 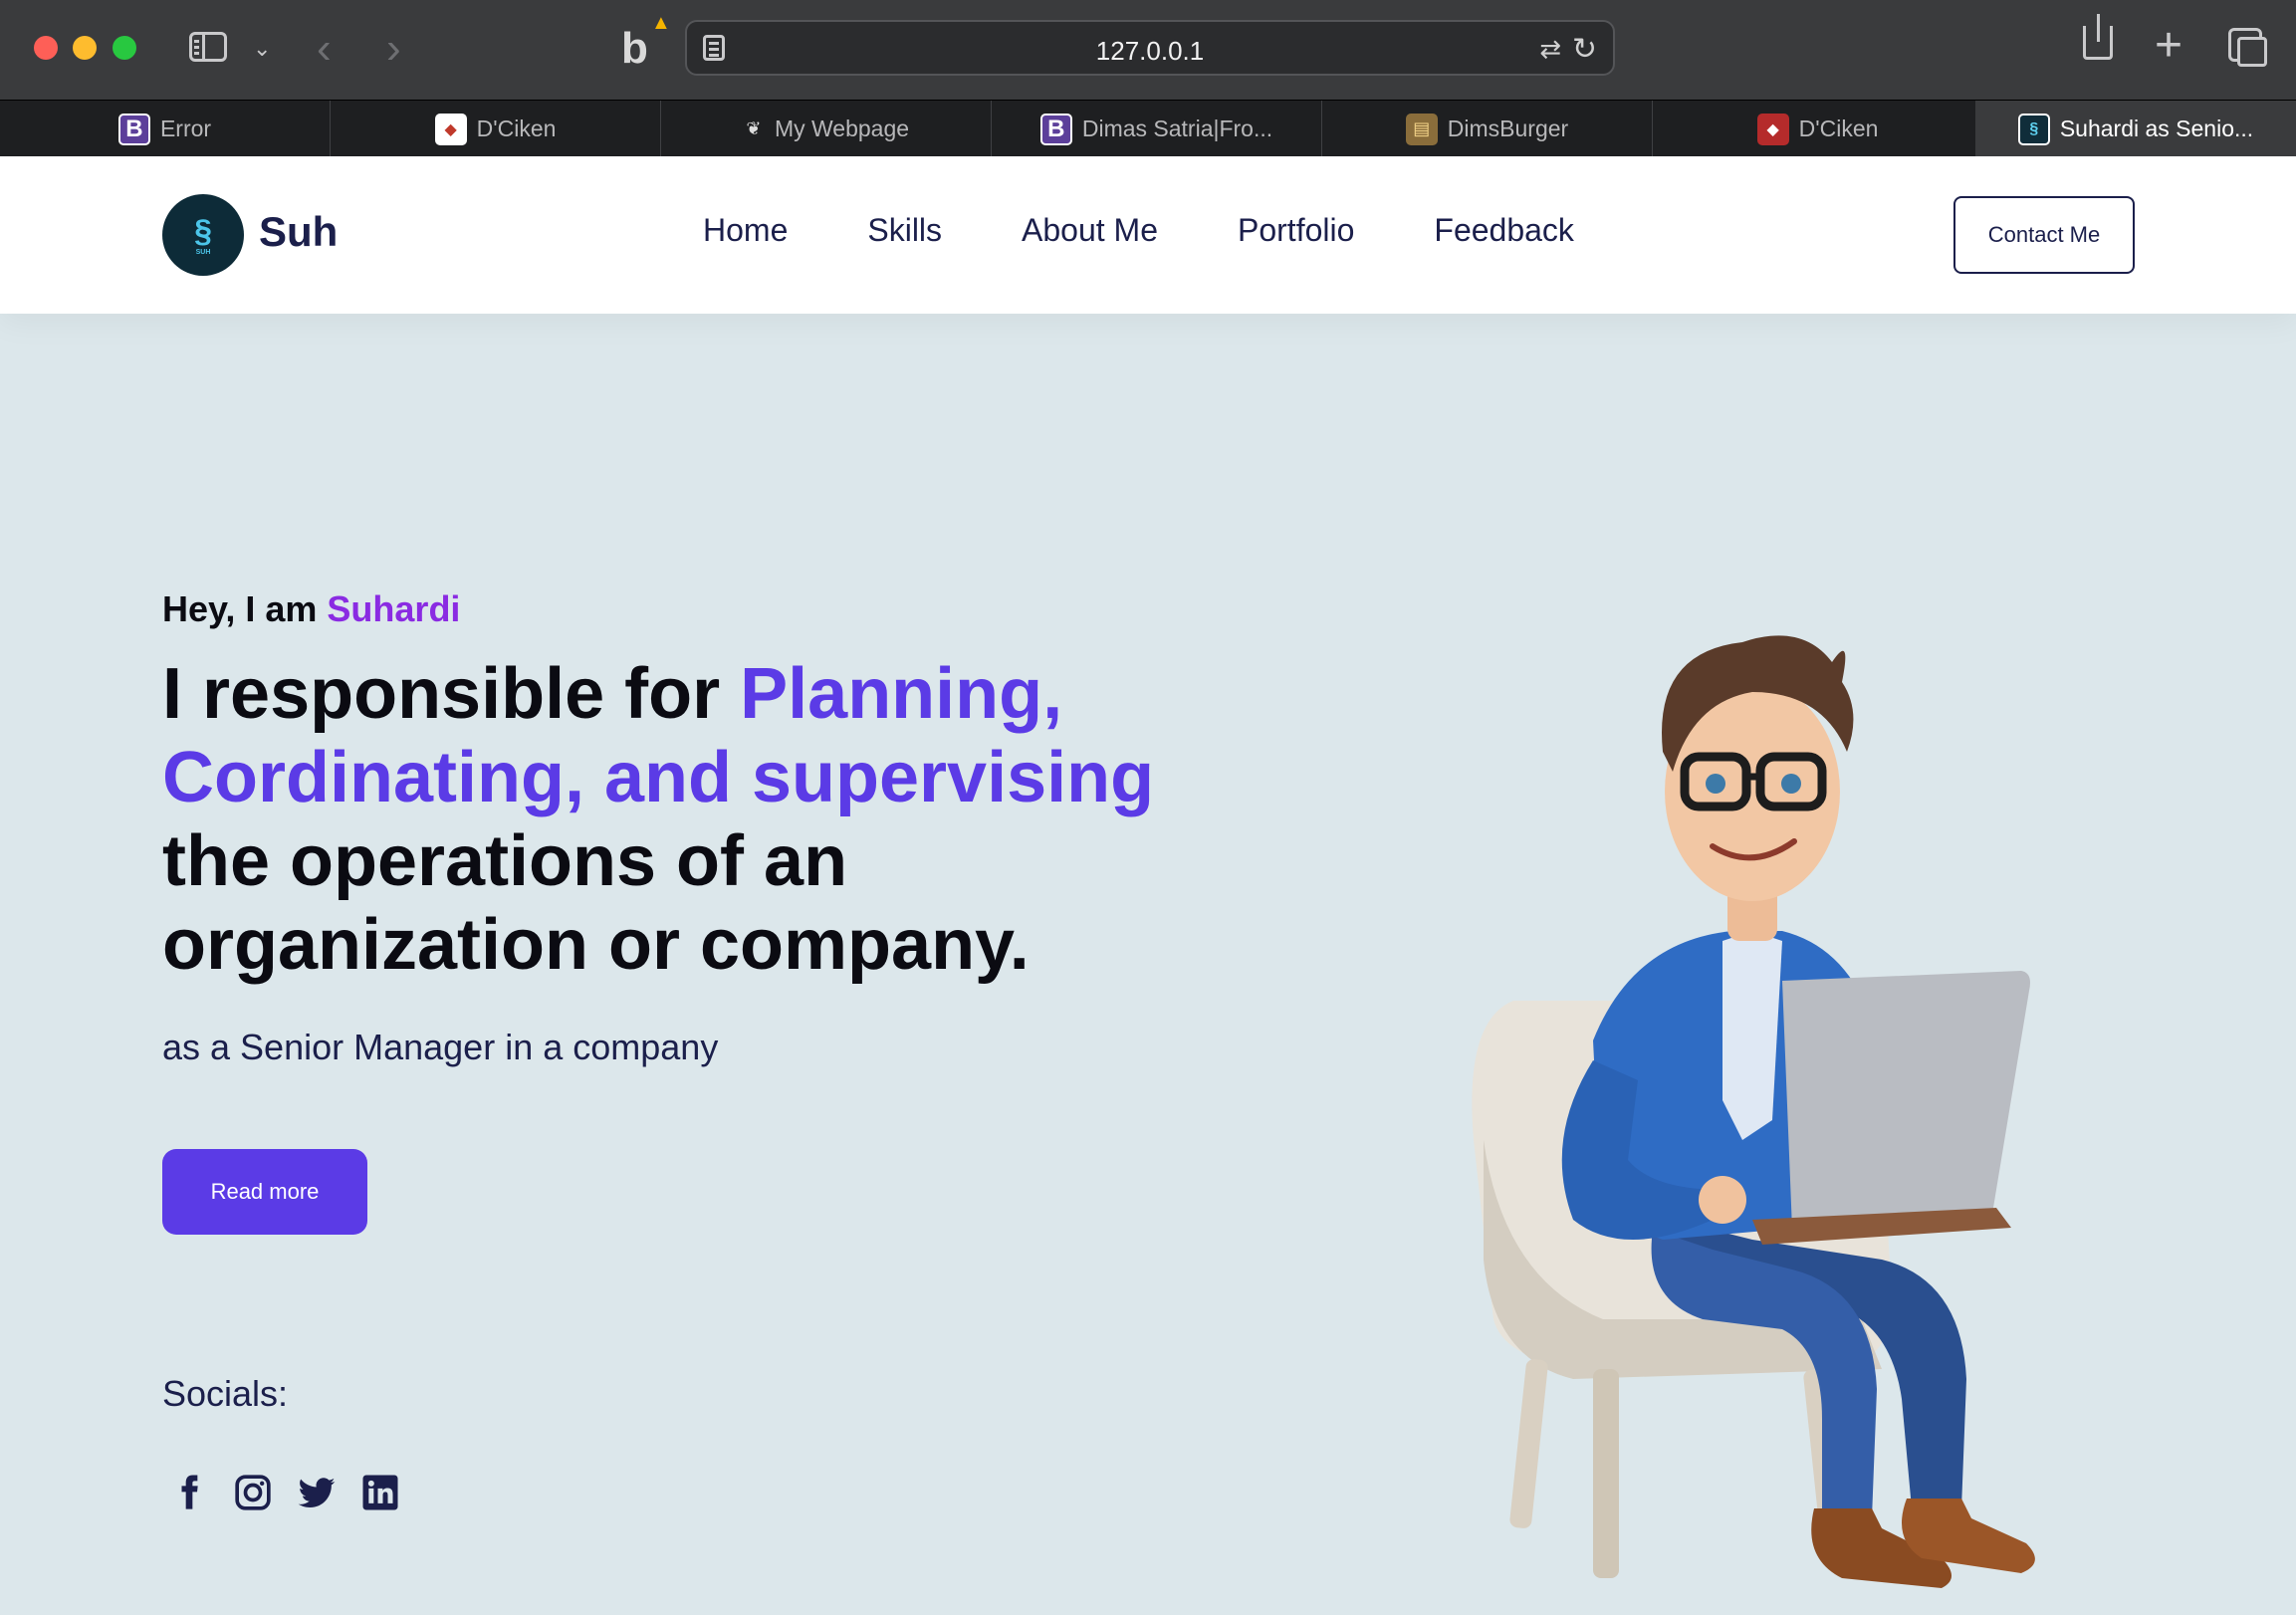 What do you see at coordinates (2044, 235) in the screenshot?
I see `contact-me-button: Contact Me` at bounding box center [2044, 235].